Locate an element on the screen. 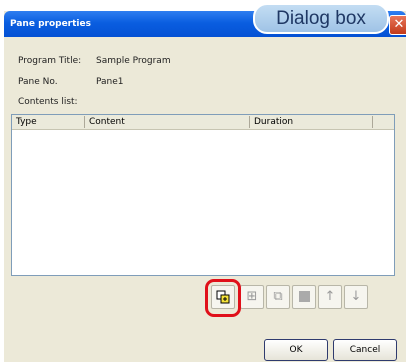 The width and height of the screenshot is (406, 362). close-icon: ✕ is located at coordinates (399, 24).